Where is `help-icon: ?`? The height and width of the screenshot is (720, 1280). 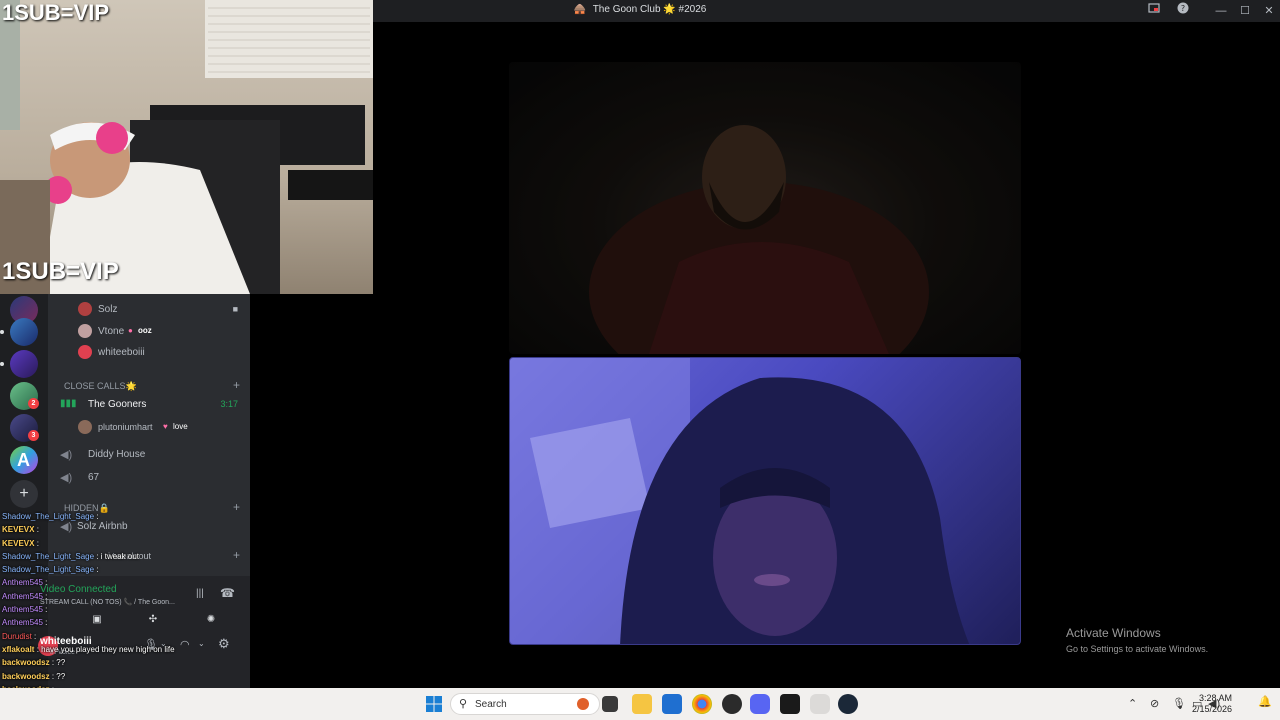
help-icon: ? is located at coordinates (1183, 11).